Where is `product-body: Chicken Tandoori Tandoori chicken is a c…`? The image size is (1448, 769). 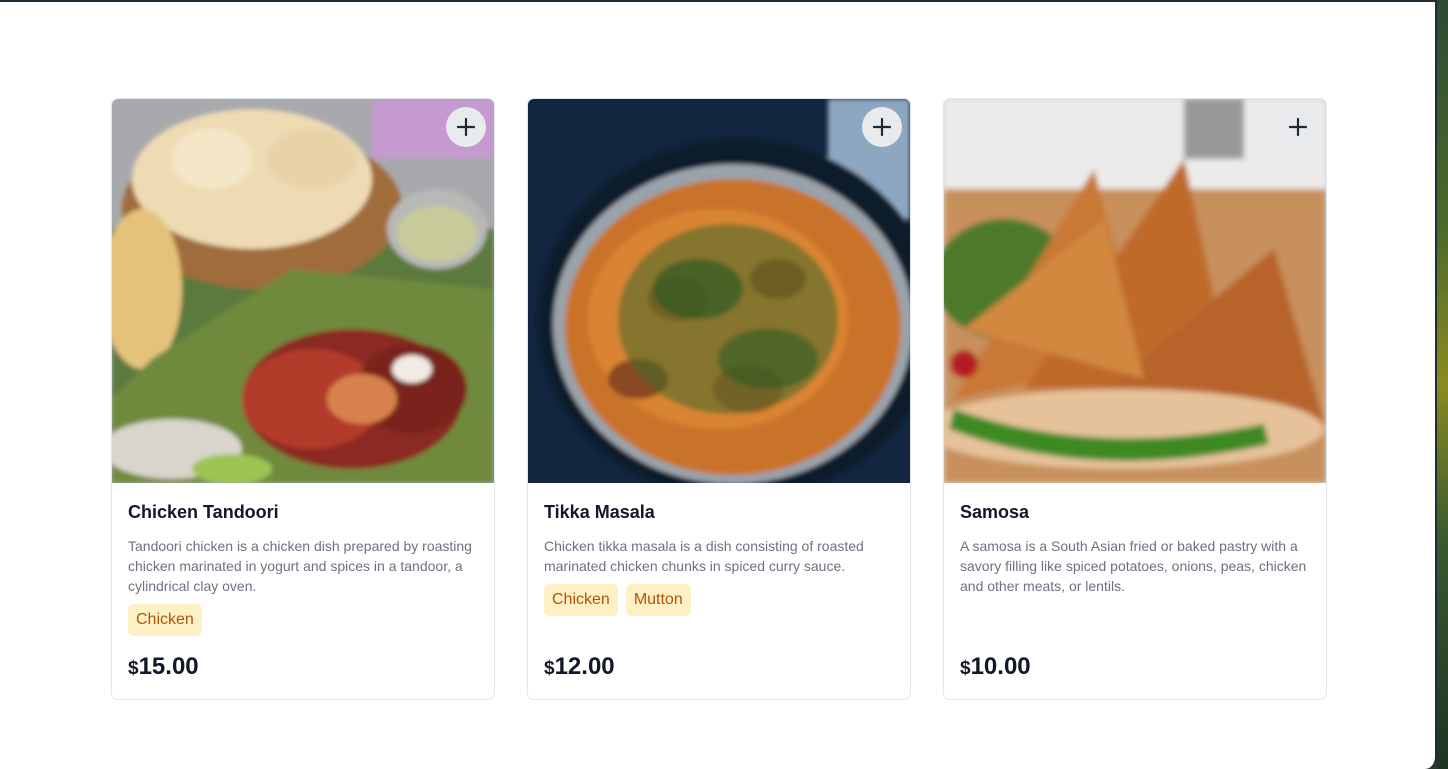
product-body: Chicken Tandoori Tandoori chicken is a c… is located at coordinates (303, 591).